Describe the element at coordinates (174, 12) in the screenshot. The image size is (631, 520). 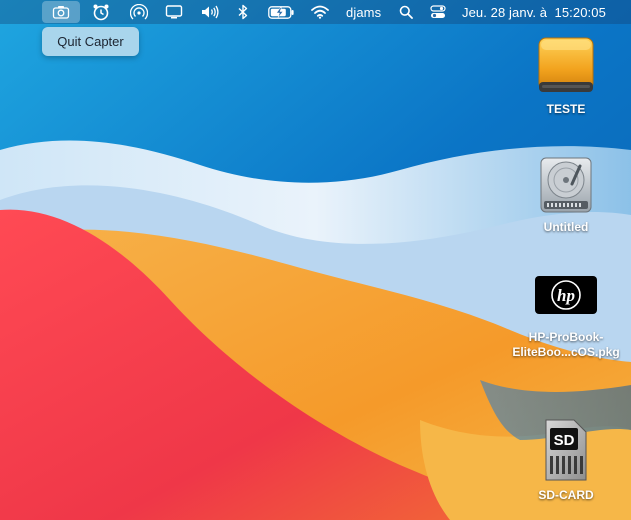
I see `display-icon` at that location.